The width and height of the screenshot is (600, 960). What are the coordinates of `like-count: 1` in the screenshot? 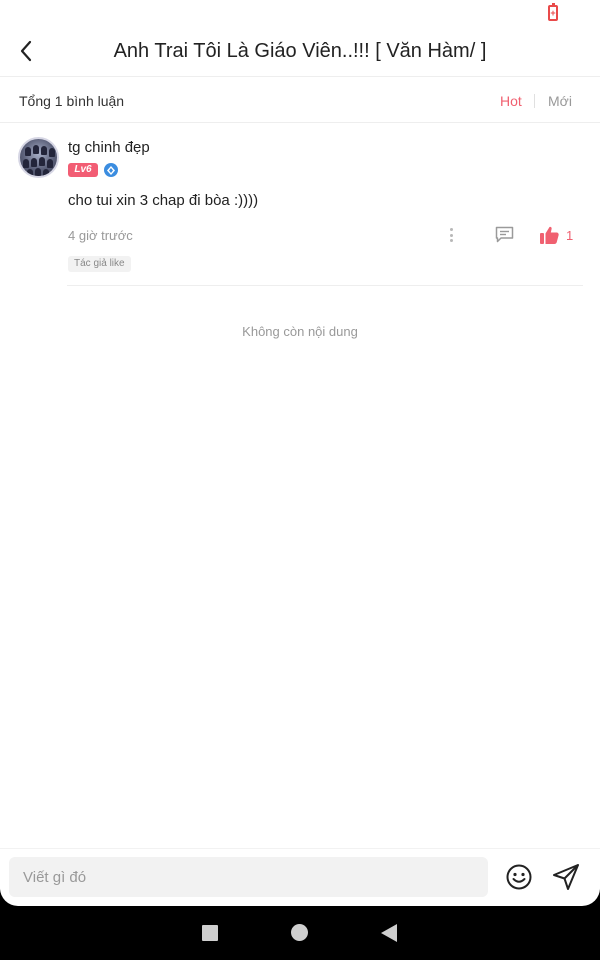 It's located at (570, 235).